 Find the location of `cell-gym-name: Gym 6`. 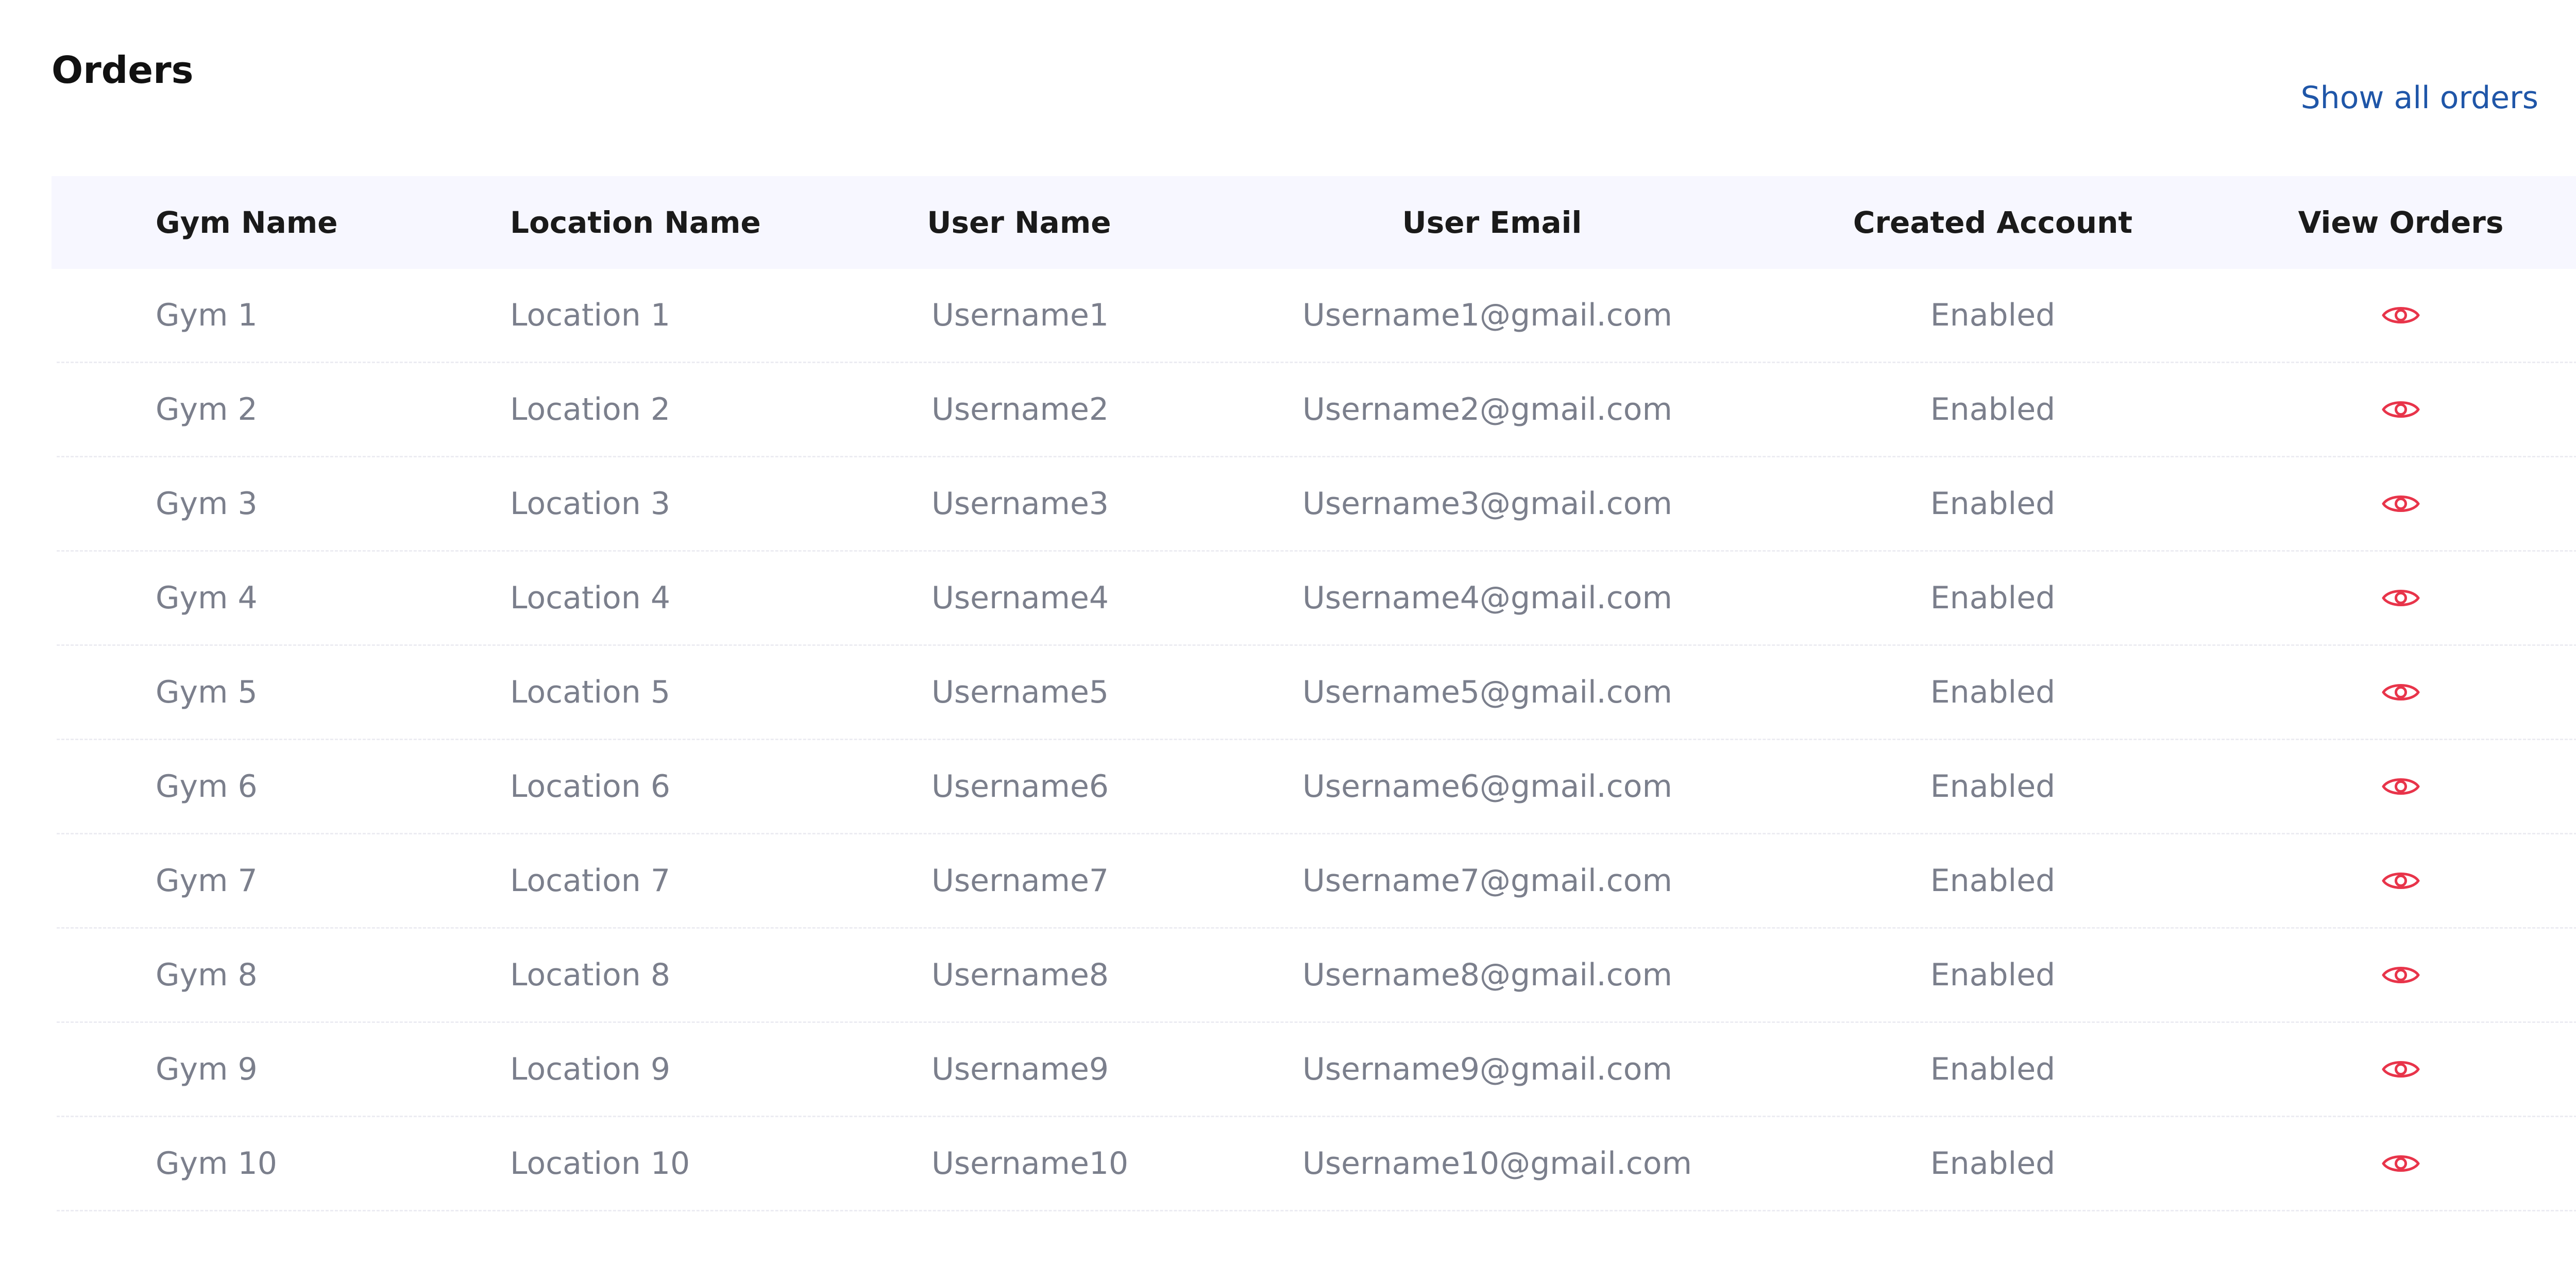

cell-gym-name: Gym 6 is located at coordinates (207, 786).